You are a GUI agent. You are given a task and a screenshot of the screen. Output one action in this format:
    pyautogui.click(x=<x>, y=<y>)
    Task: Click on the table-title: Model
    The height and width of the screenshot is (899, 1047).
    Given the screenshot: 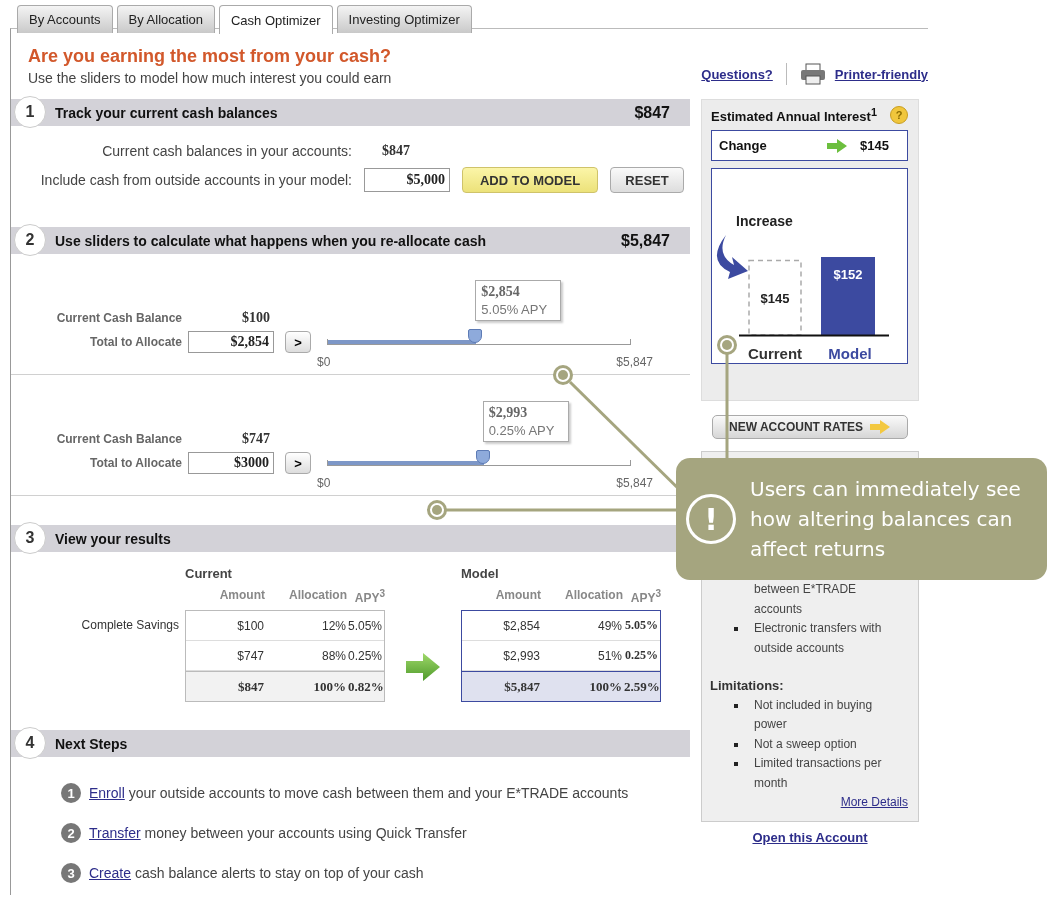 What is the action you would take?
    pyautogui.click(x=480, y=574)
    